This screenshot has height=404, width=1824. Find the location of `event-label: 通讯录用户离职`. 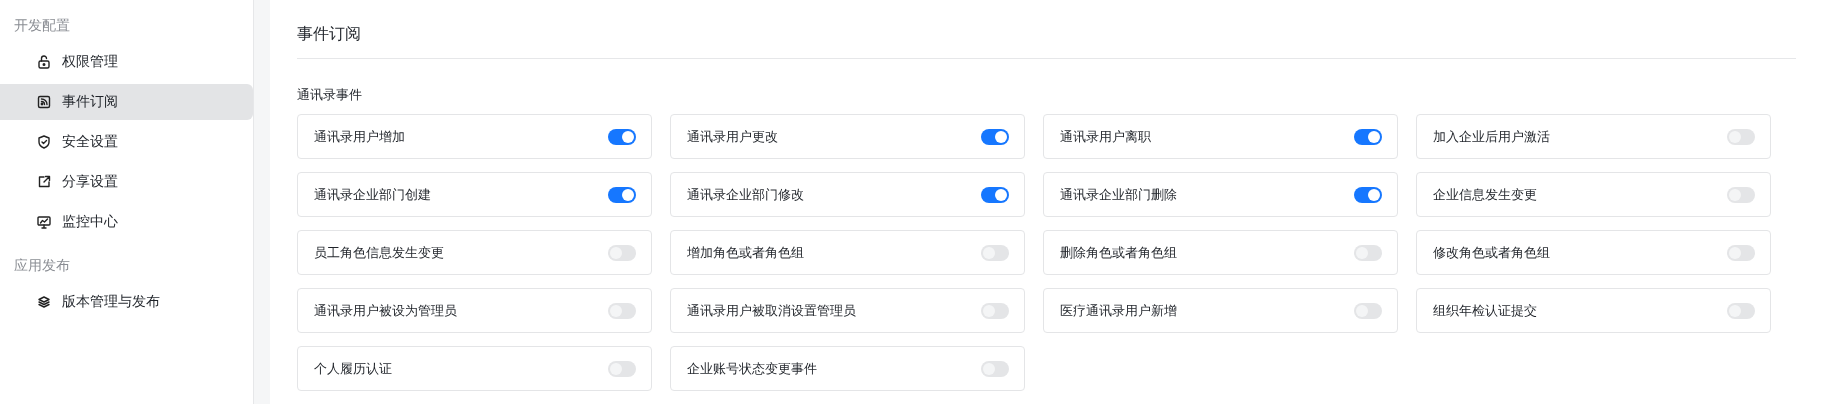

event-label: 通讯录用户离职 is located at coordinates (1105, 136).